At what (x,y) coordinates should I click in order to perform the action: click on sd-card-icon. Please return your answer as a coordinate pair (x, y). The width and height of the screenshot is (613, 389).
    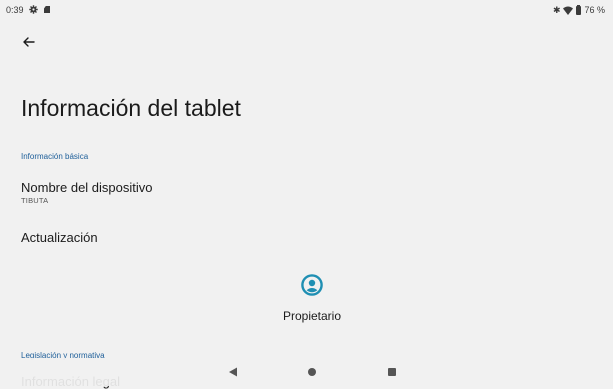
    Looking at the image, I should click on (47, 9).